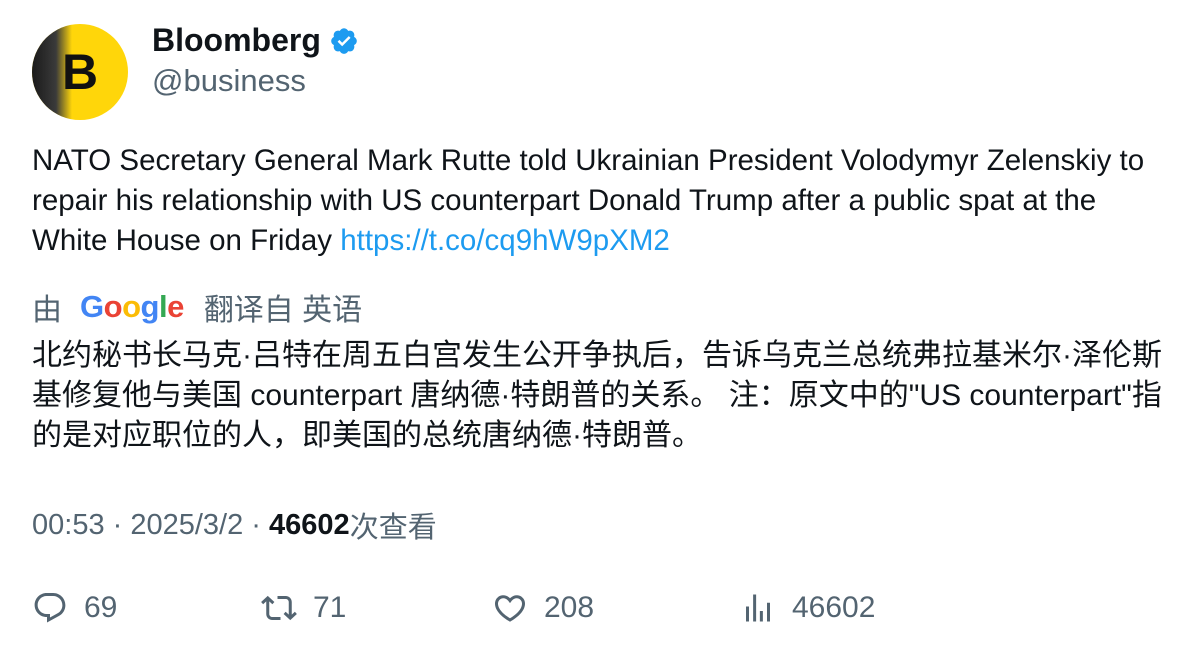 This screenshot has width=1196, height=658. What do you see at coordinates (197, 307) in the screenshot?
I see `translation-attribution: 由 Google 翻译自 英语` at bounding box center [197, 307].